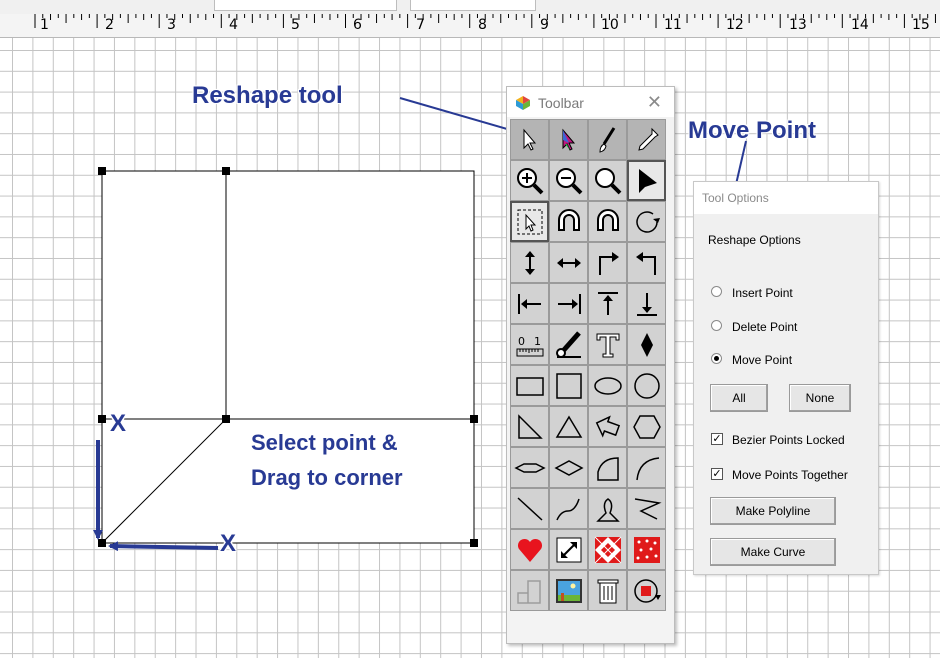  What do you see at coordinates (529, 262) in the screenshot?
I see `flip-vertical-icon` at bounding box center [529, 262].